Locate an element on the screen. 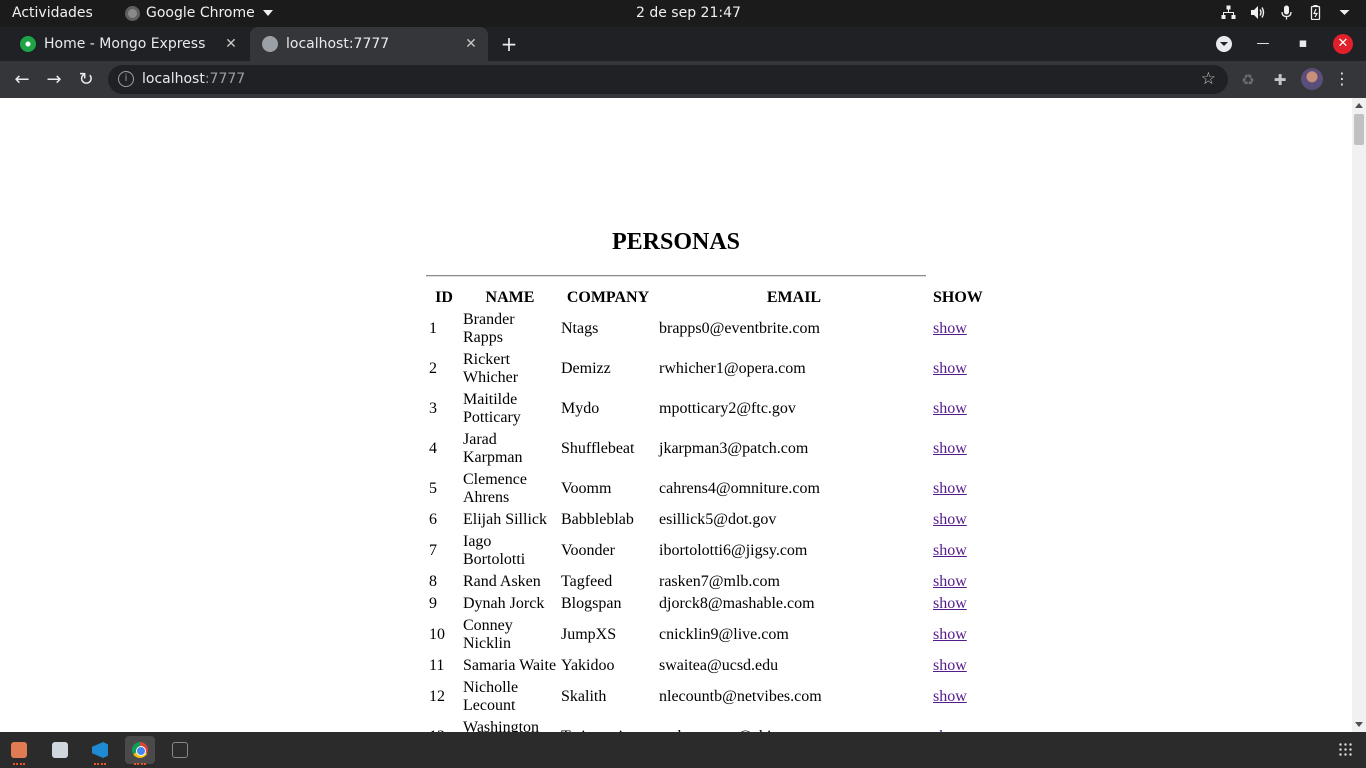 This screenshot has height=768, width=1366. forward-button: → is located at coordinates (54, 80).